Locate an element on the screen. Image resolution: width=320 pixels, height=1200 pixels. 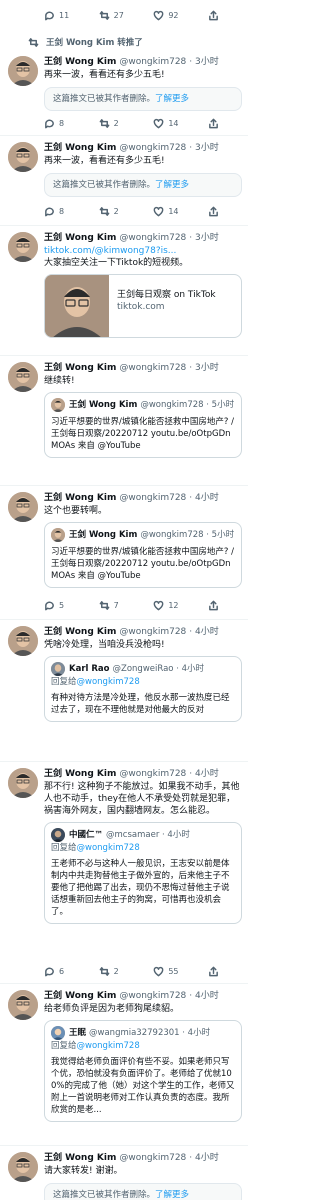
quote-user-name: 王眠 is located at coordinates (78, 1033).